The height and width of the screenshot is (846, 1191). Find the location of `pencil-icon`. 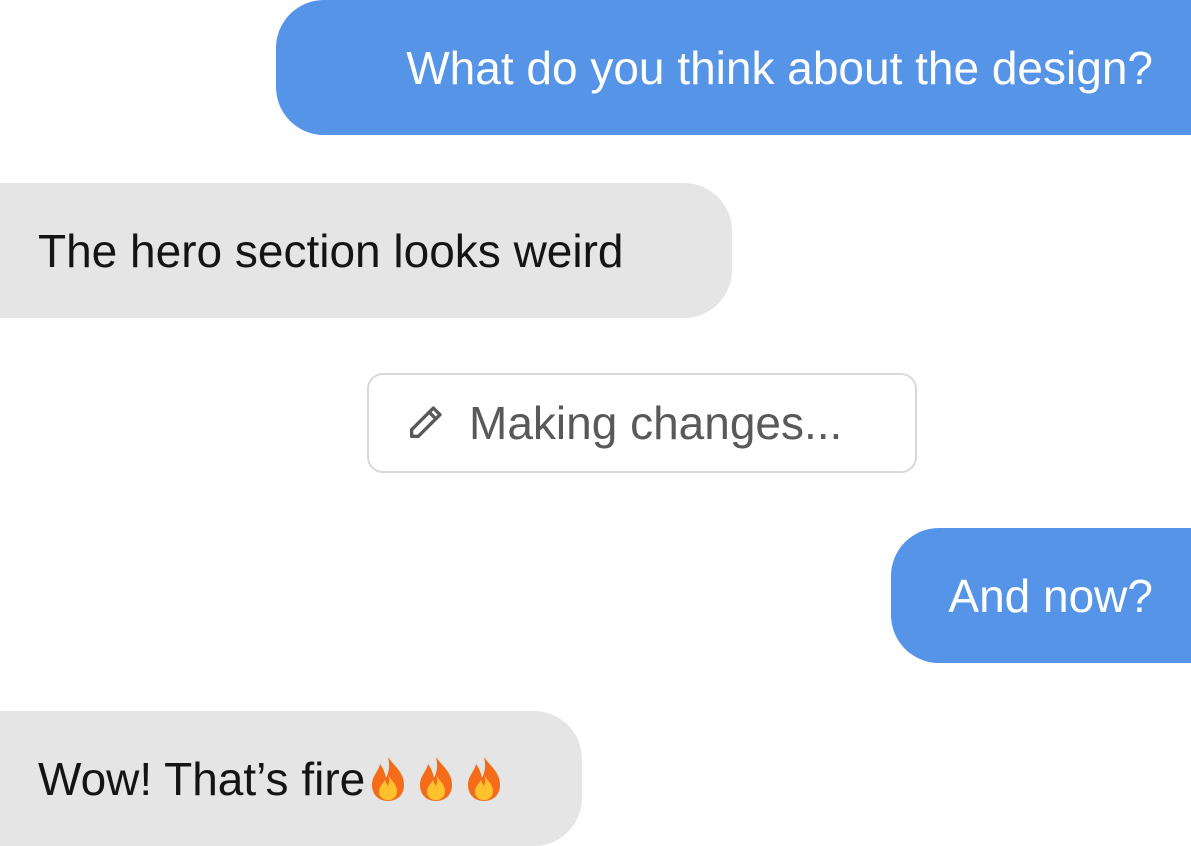

pencil-icon is located at coordinates (425, 423).